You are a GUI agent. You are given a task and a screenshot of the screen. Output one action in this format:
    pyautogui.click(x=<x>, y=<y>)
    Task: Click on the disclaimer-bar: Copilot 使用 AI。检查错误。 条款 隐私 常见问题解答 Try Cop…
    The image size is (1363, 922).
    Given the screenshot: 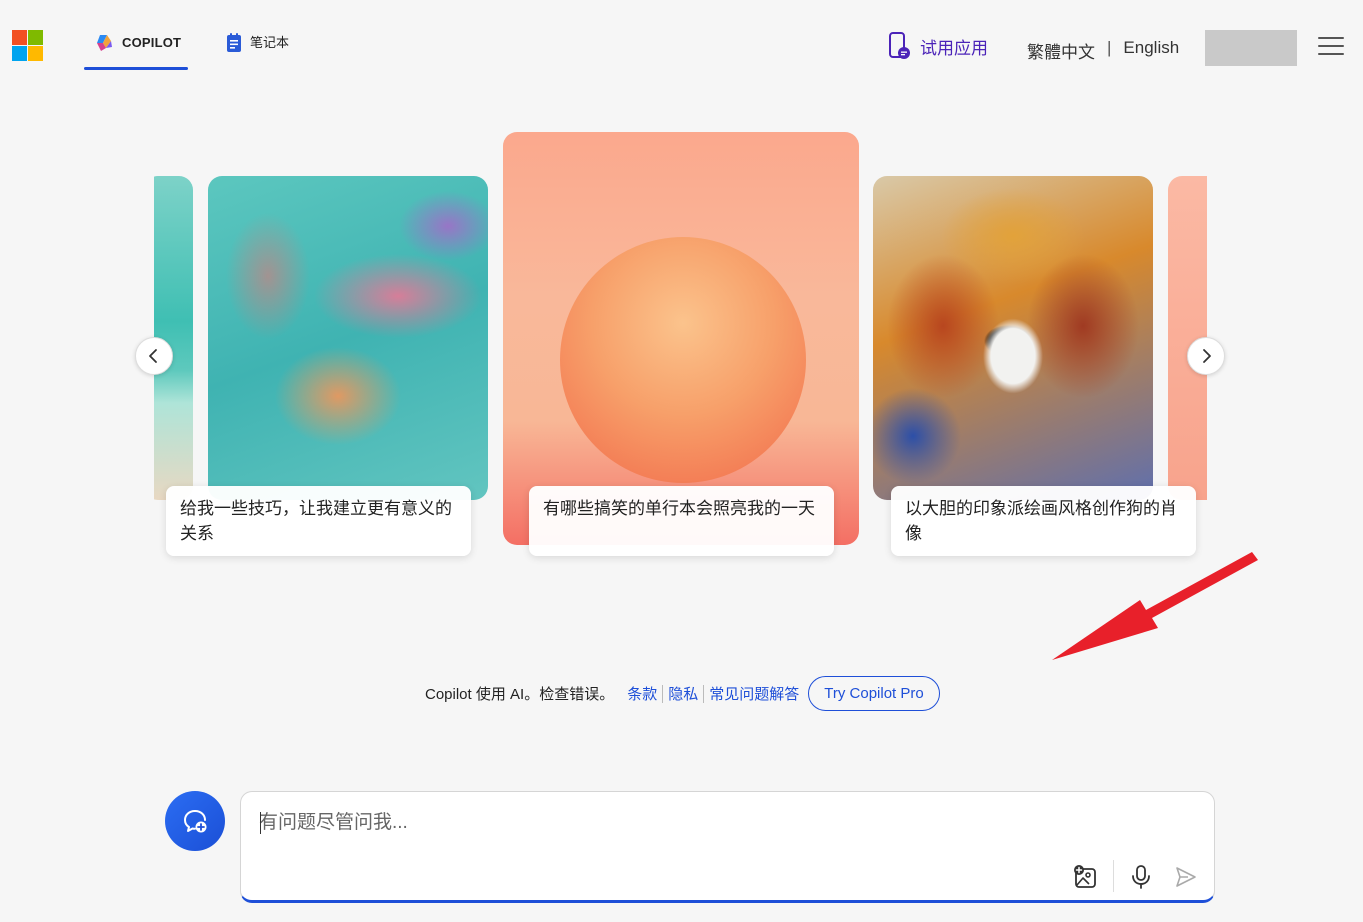 What is the action you would take?
    pyautogui.click(x=682, y=693)
    